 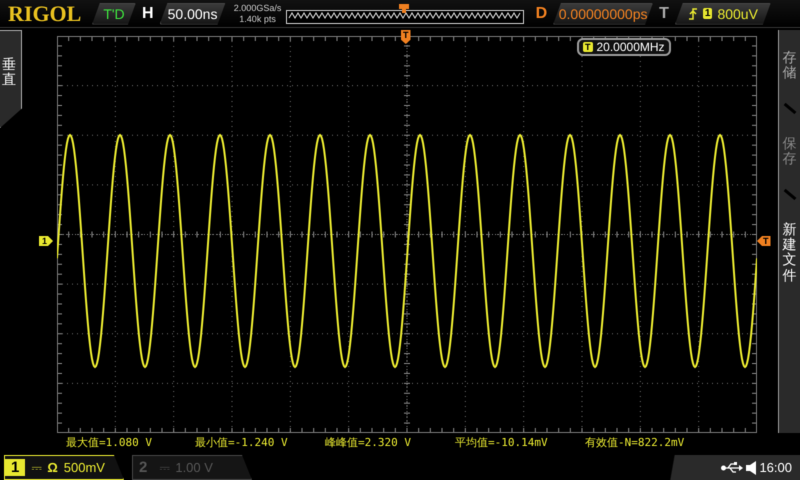 What do you see at coordinates (502, 442) in the screenshot?
I see `measurement-readout: 平均值=-10.14mV` at bounding box center [502, 442].